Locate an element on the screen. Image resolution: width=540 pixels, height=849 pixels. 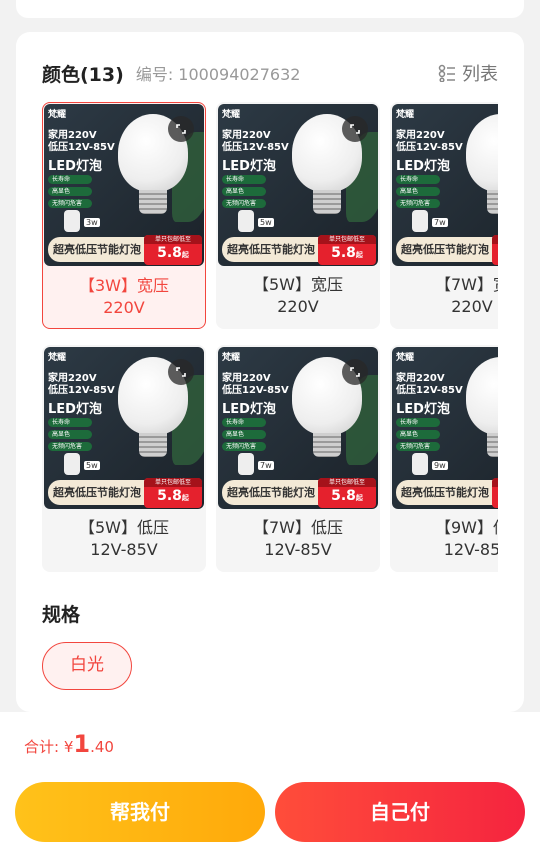
total-integer: 1 is located at coordinates (82, 744).